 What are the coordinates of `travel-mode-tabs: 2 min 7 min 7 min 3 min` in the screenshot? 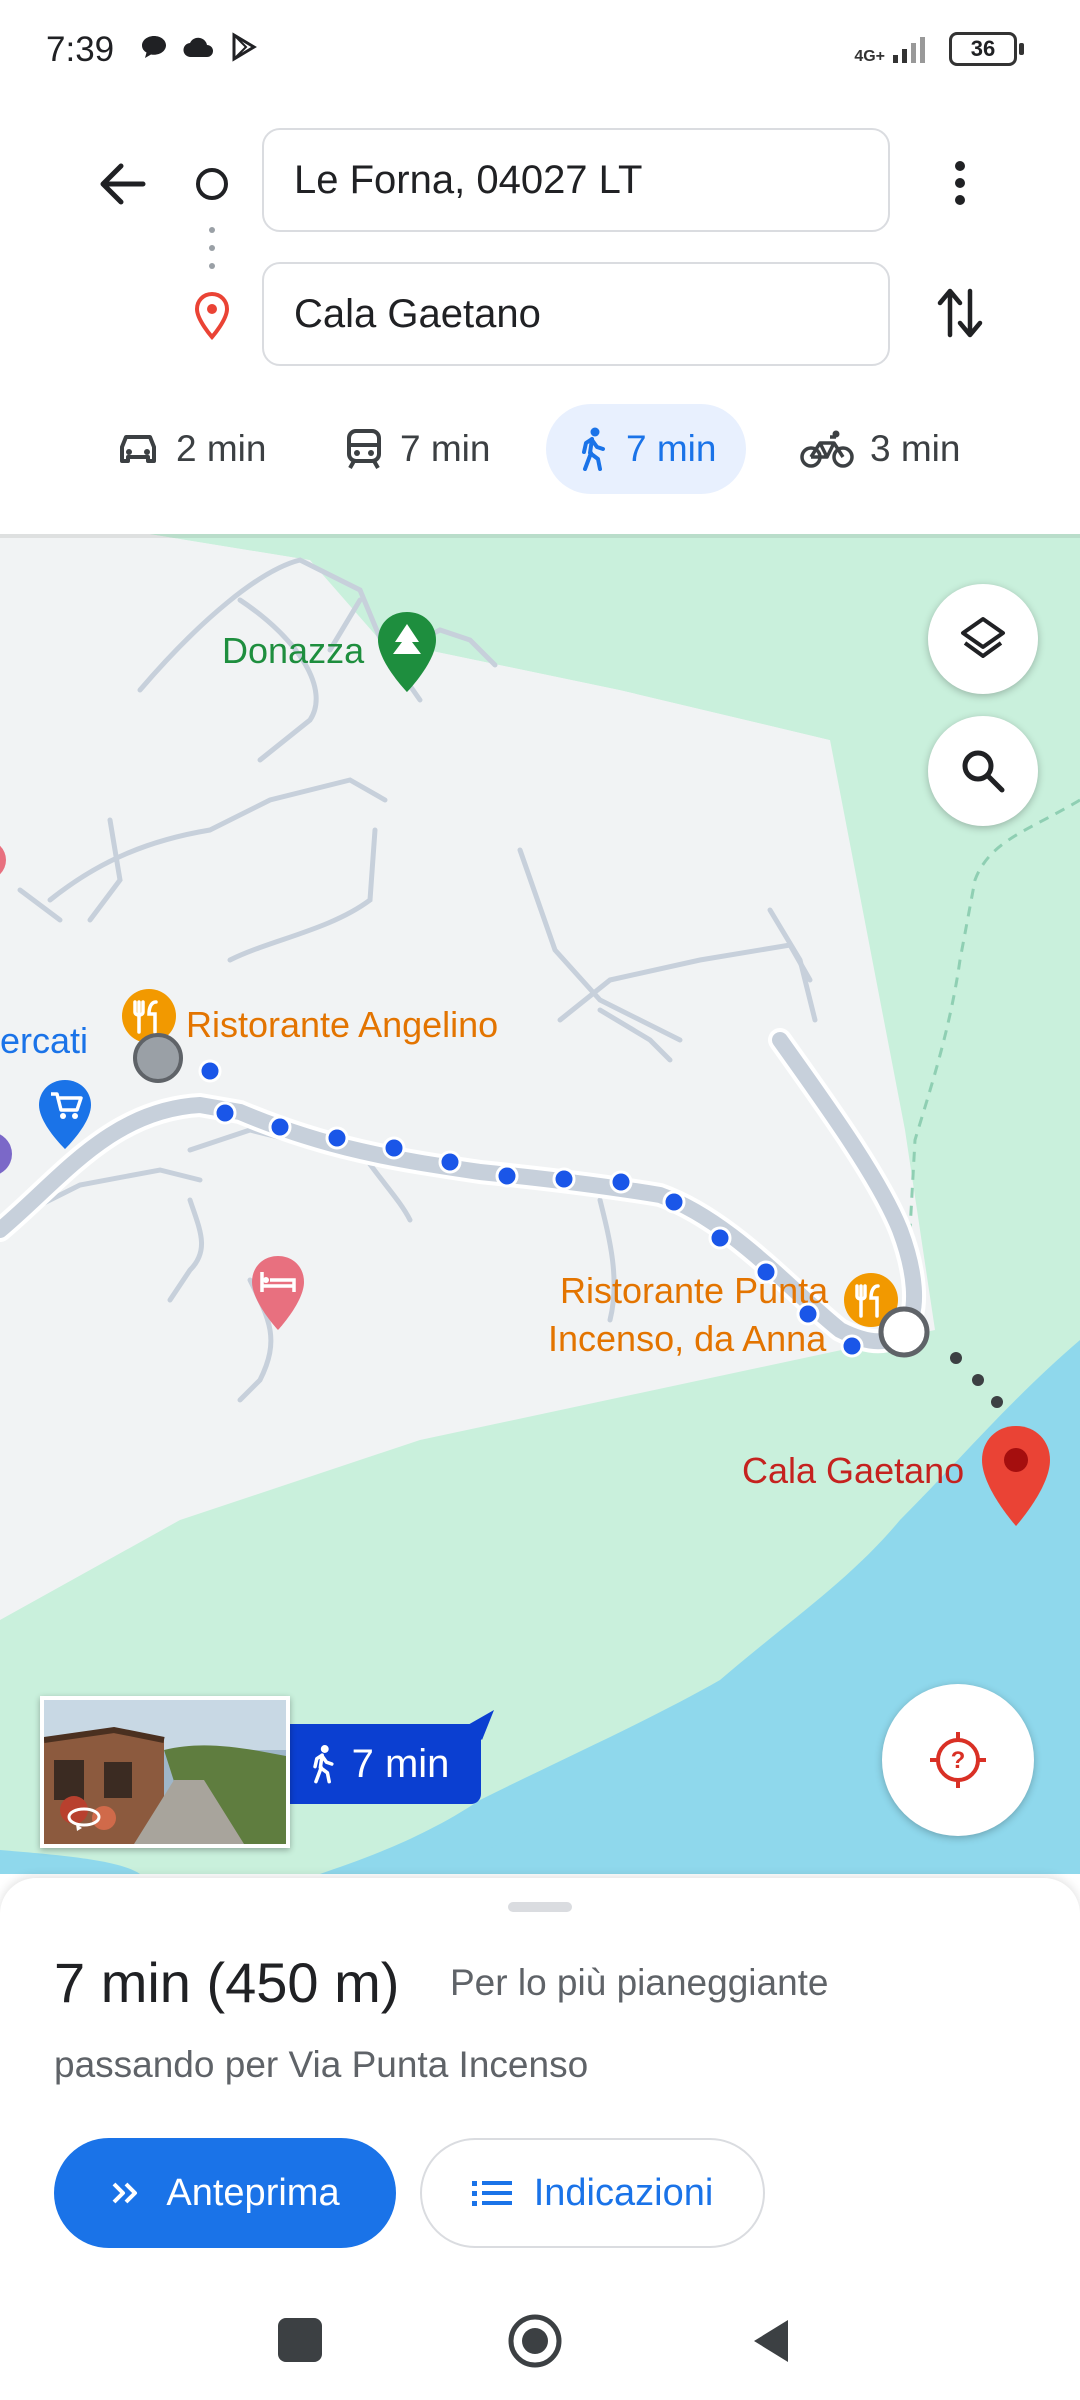 It's located at (540, 449).